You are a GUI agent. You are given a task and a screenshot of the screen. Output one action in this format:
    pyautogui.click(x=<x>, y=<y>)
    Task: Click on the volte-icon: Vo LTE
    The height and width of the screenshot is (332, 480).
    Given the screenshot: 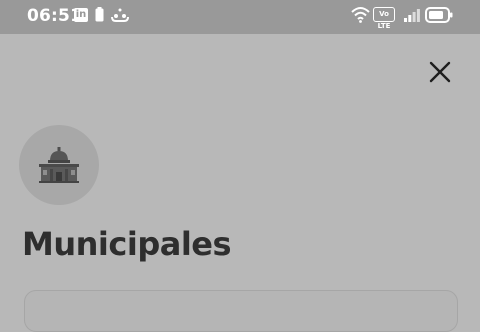 What is the action you would take?
    pyautogui.click(x=384, y=18)
    